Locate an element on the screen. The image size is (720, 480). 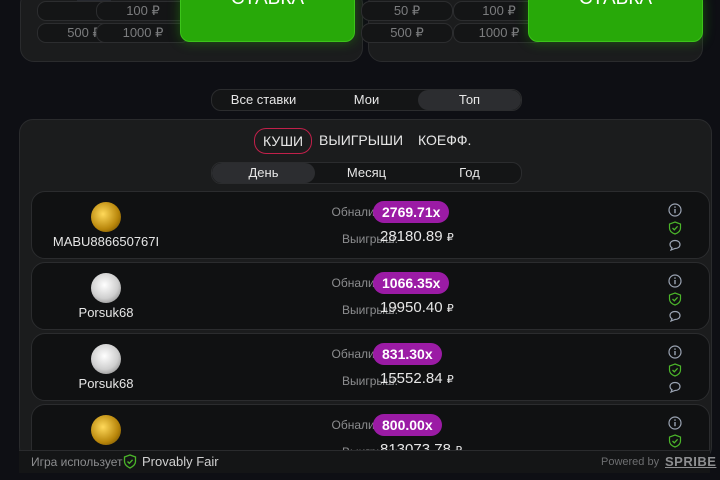
username: MABU886650767I is located at coordinates (106, 241).